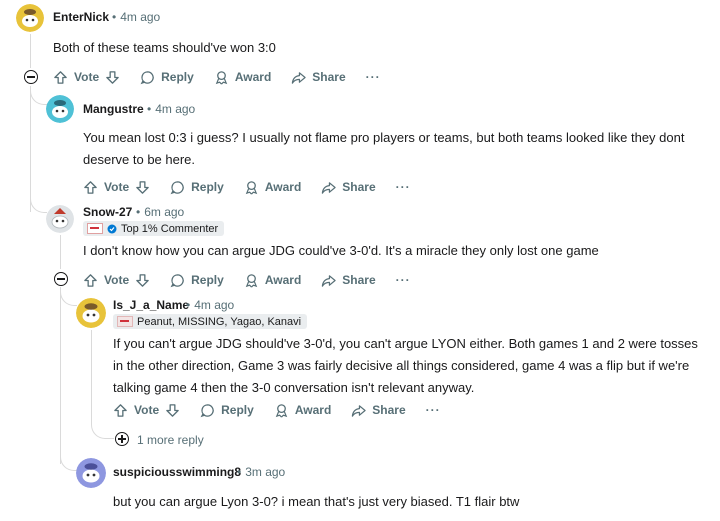  Describe the element at coordinates (177, 472) in the screenshot. I see `comment-author: suspiciousswimming8` at that location.